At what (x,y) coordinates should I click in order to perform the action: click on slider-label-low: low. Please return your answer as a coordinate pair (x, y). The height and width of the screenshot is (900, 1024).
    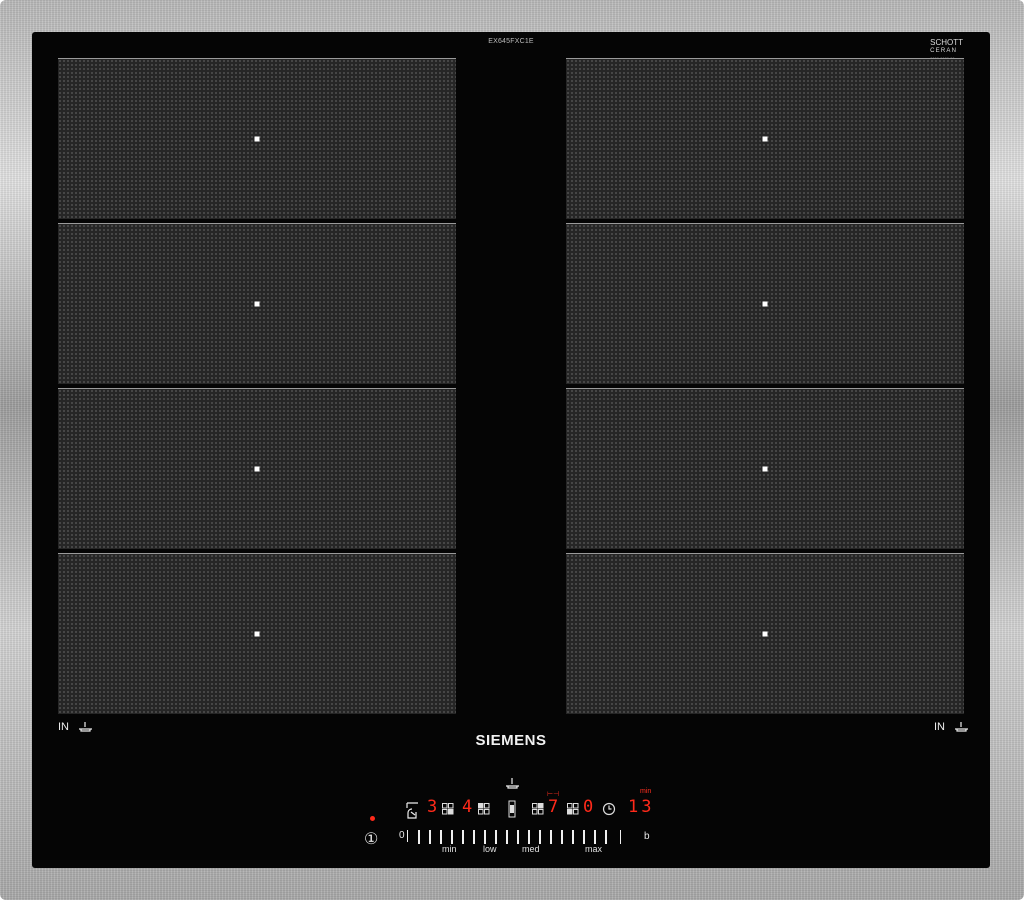
    Looking at the image, I should click on (490, 849).